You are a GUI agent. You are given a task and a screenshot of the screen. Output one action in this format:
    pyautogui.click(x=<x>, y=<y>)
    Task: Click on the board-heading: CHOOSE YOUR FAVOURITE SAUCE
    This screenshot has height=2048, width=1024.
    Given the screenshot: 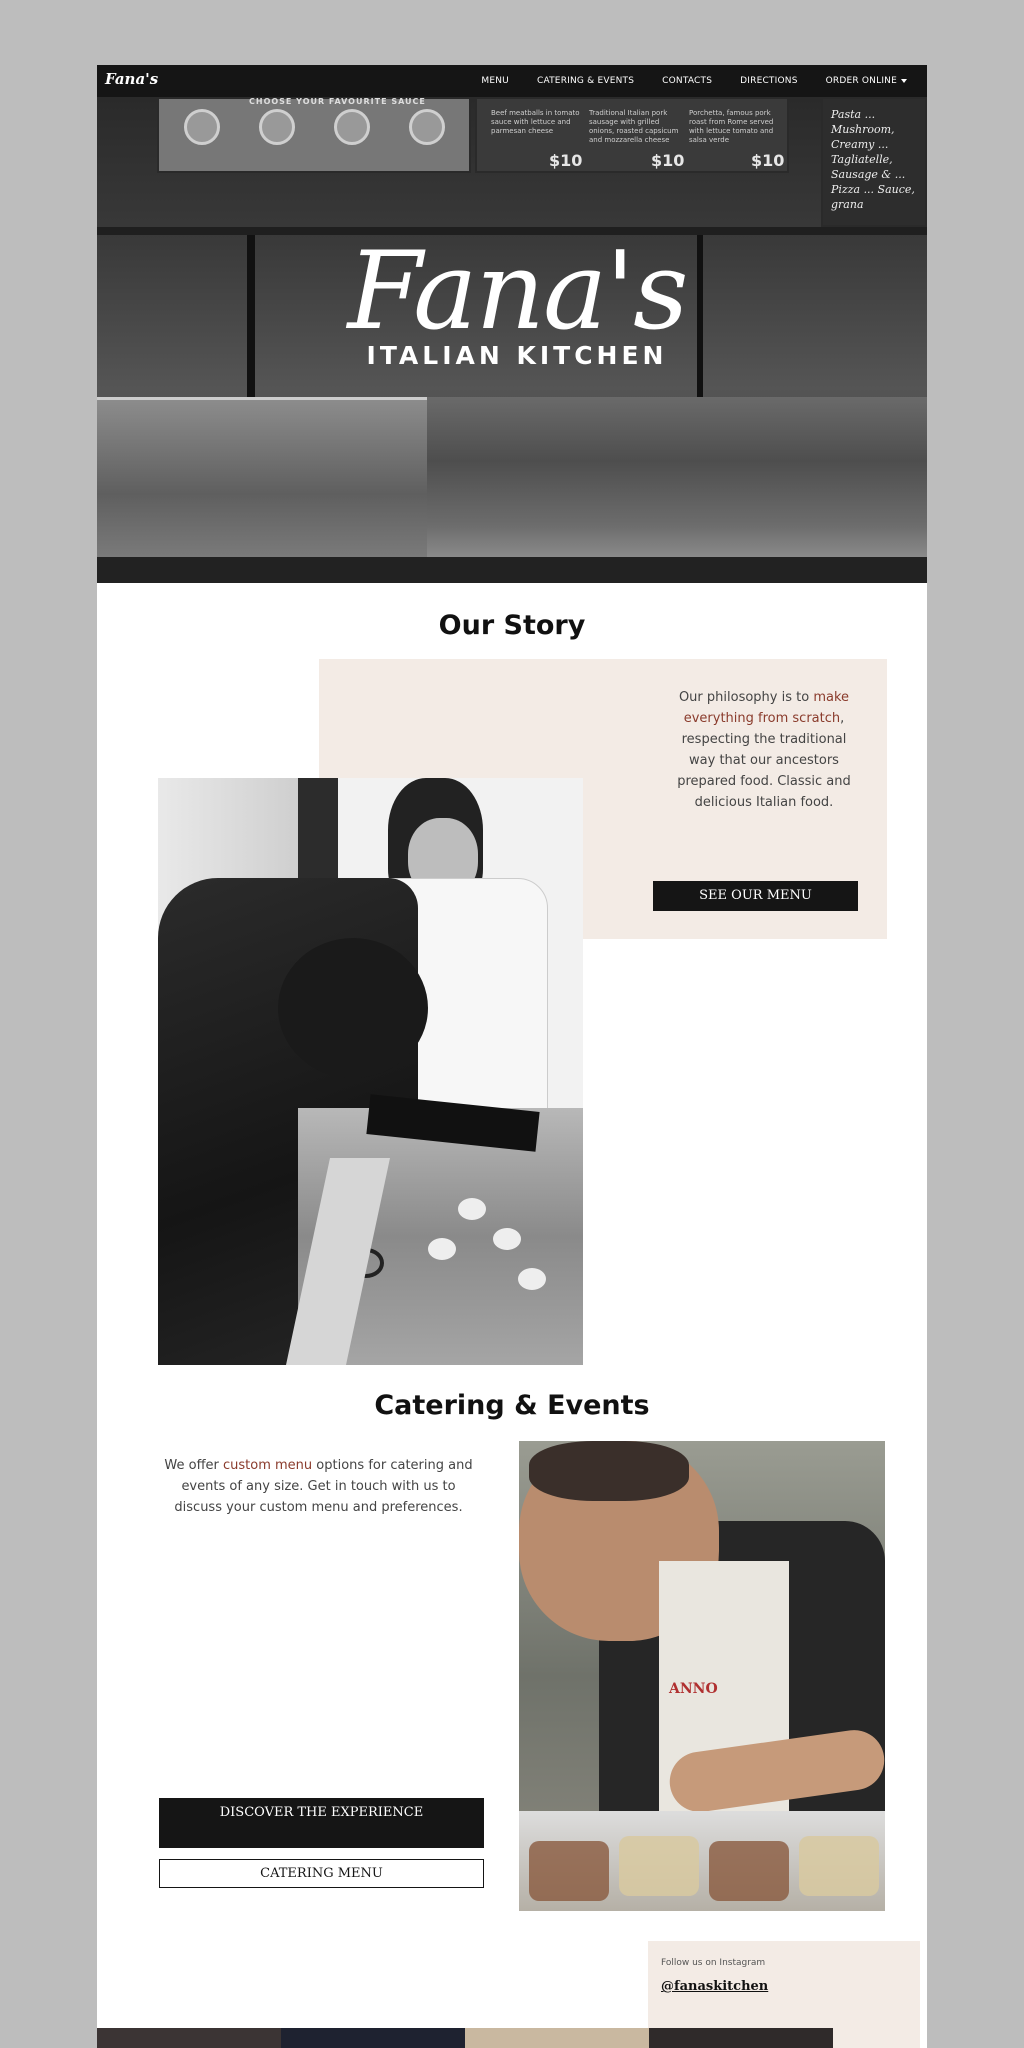 What is the action you would take?
    pyautogui.click(x=337, y=101)
    